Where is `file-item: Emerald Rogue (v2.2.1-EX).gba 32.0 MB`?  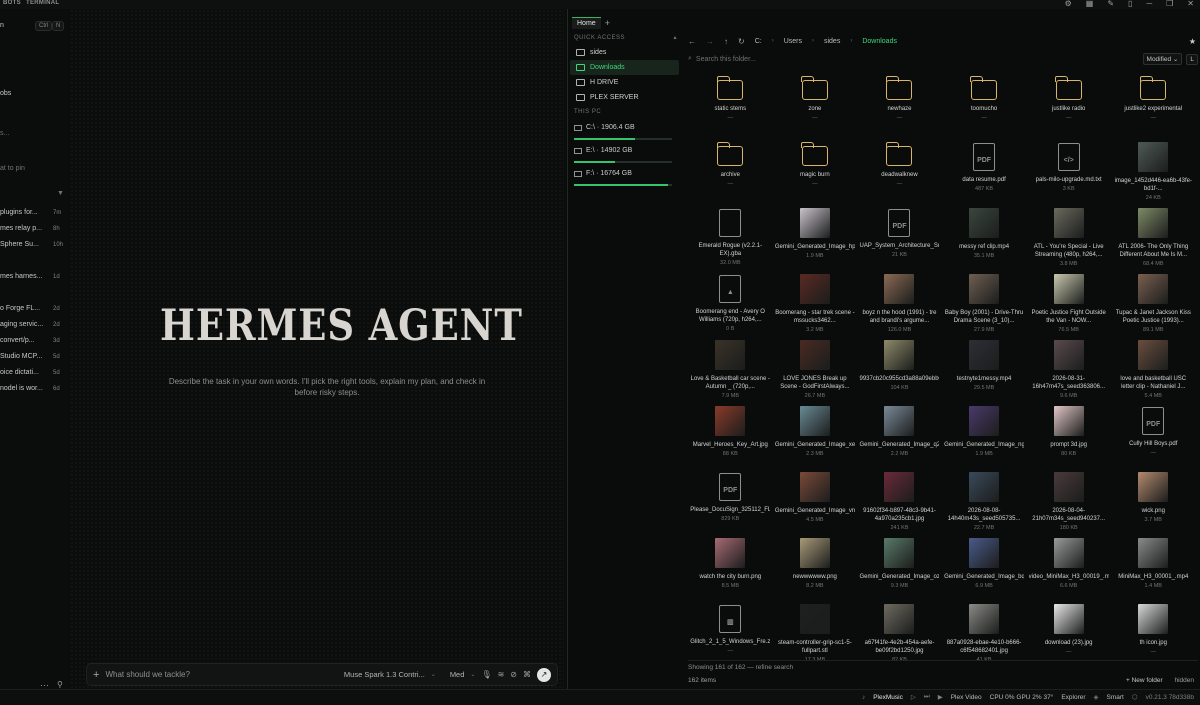
file-item: Emerald Rogue (v2.2.1-EX).gba 32.0 MB is located at coordinates (730, 240).